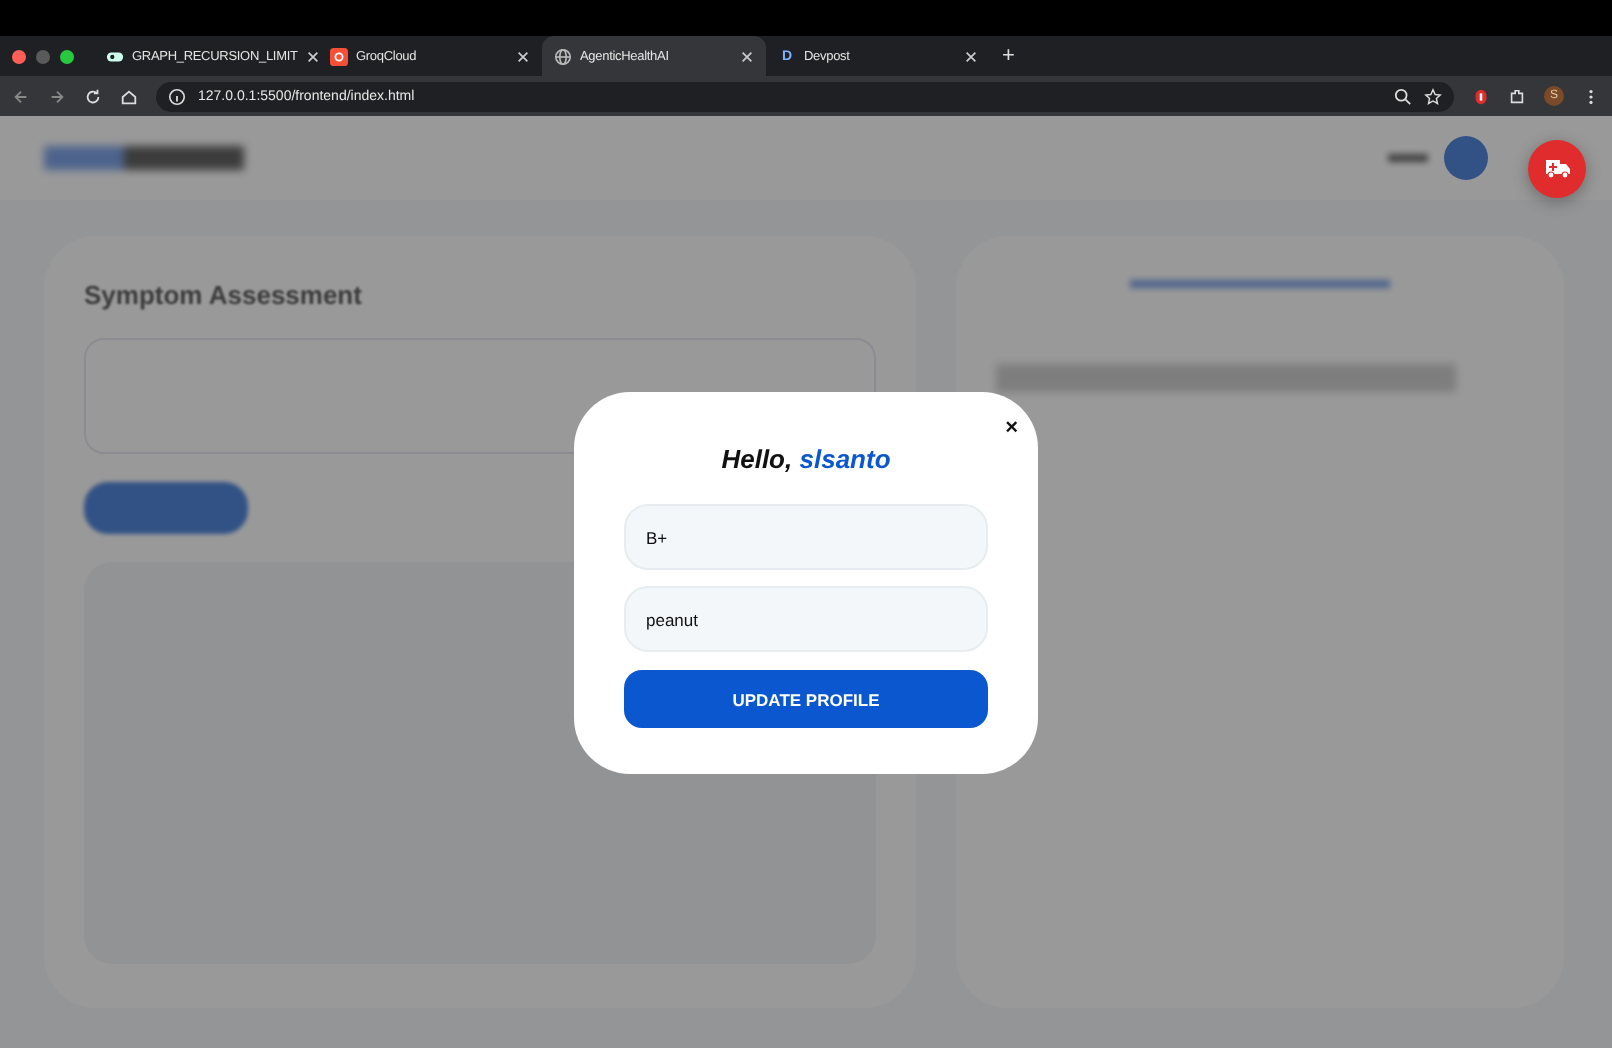 Image resolution: width=1612 pixels, height=1048 pixels. Describe the element at coordinates (57, 96) in the screenshot. I see `forward-icon` at that location.